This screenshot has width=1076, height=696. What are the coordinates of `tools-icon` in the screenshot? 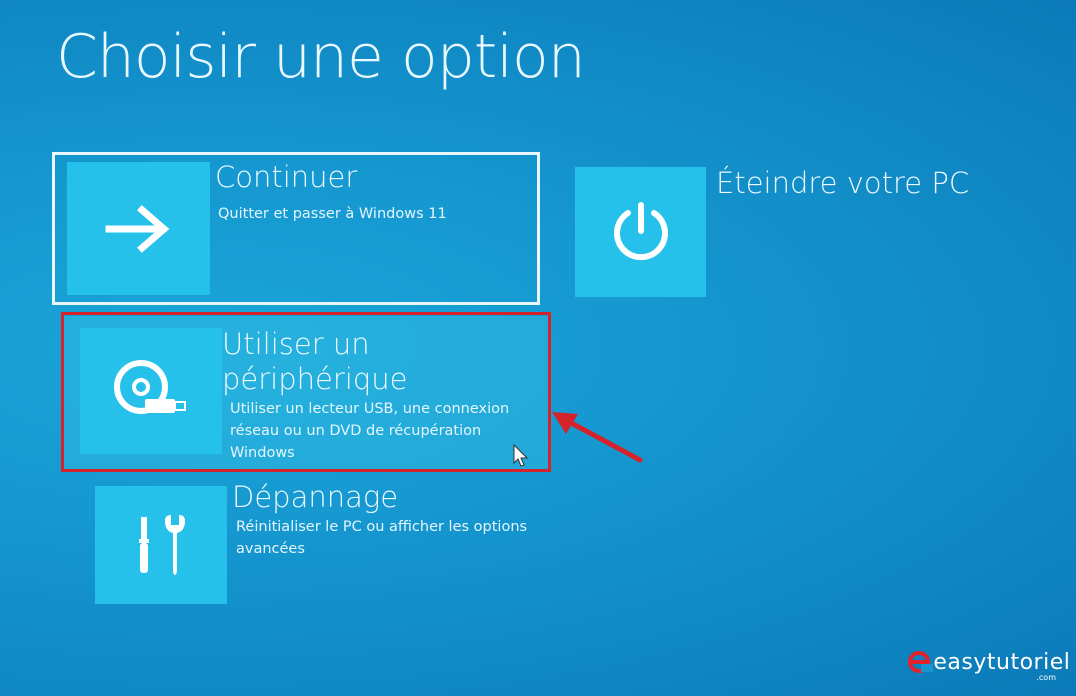 It's located at (161, 545).